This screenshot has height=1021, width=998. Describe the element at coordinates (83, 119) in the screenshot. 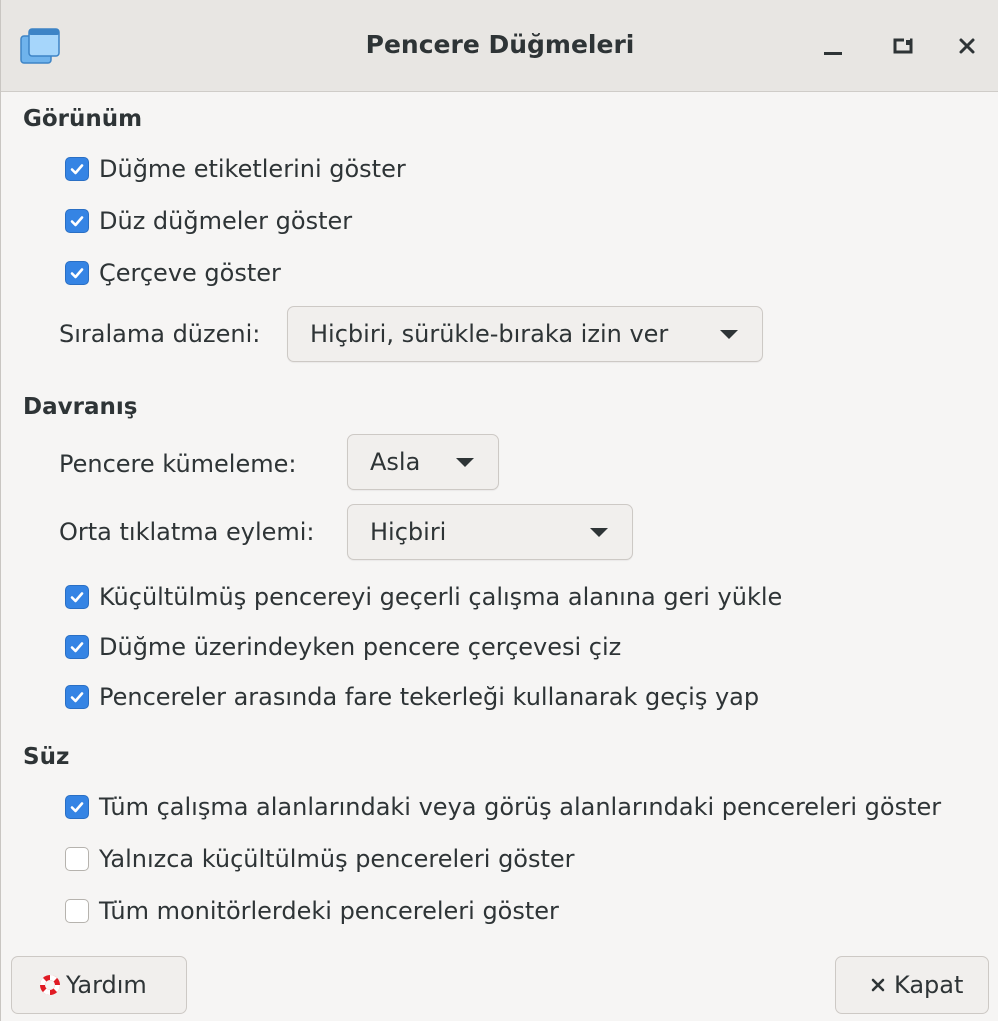

I see `appearance-heading: Görünüm` at that location.